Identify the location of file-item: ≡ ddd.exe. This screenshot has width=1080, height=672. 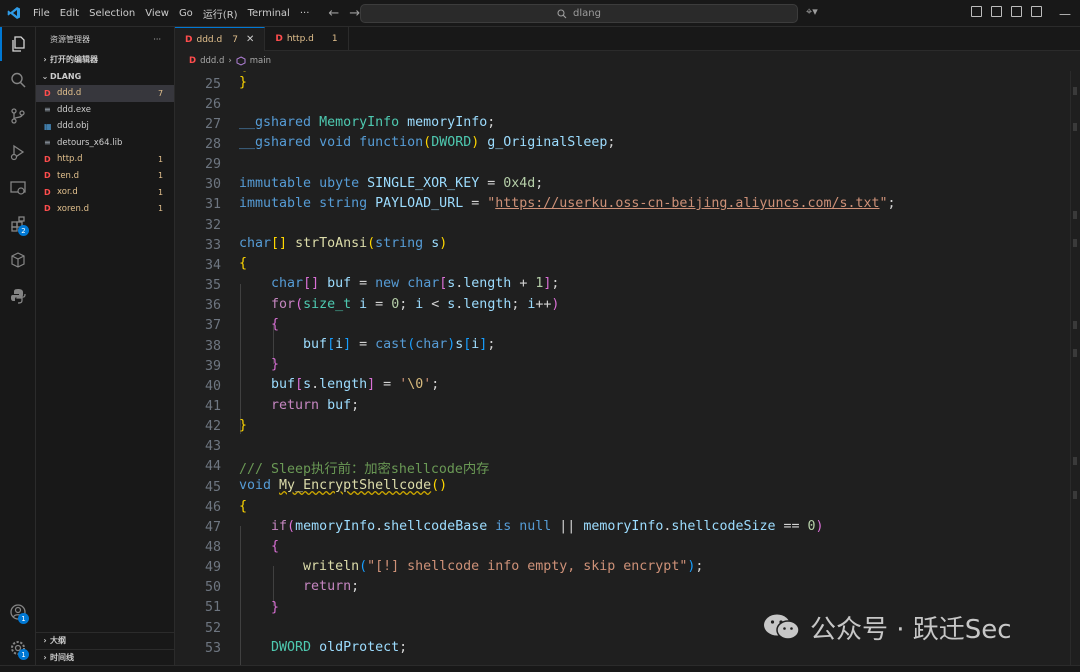
(105, 110).